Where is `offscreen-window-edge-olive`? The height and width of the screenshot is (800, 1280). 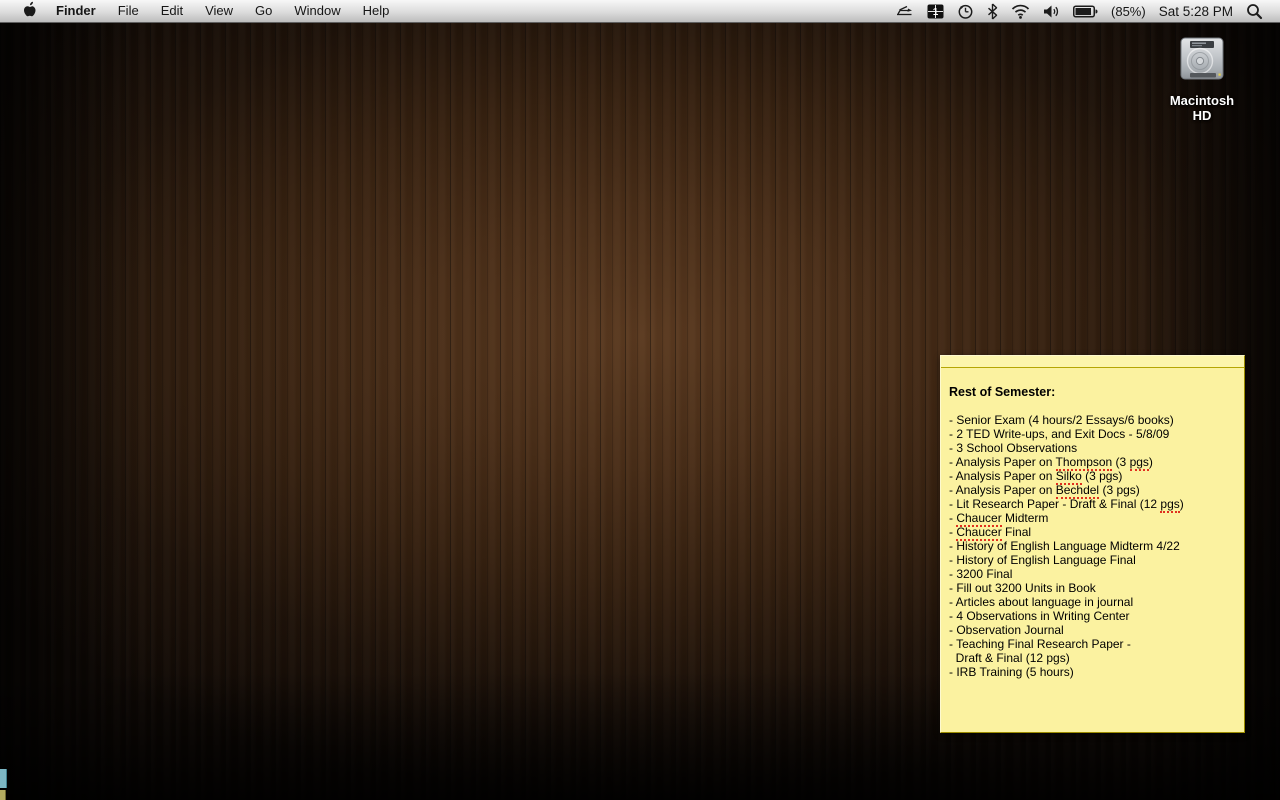 offscreen-window-edge-olive is located at coordinates (3, 795).